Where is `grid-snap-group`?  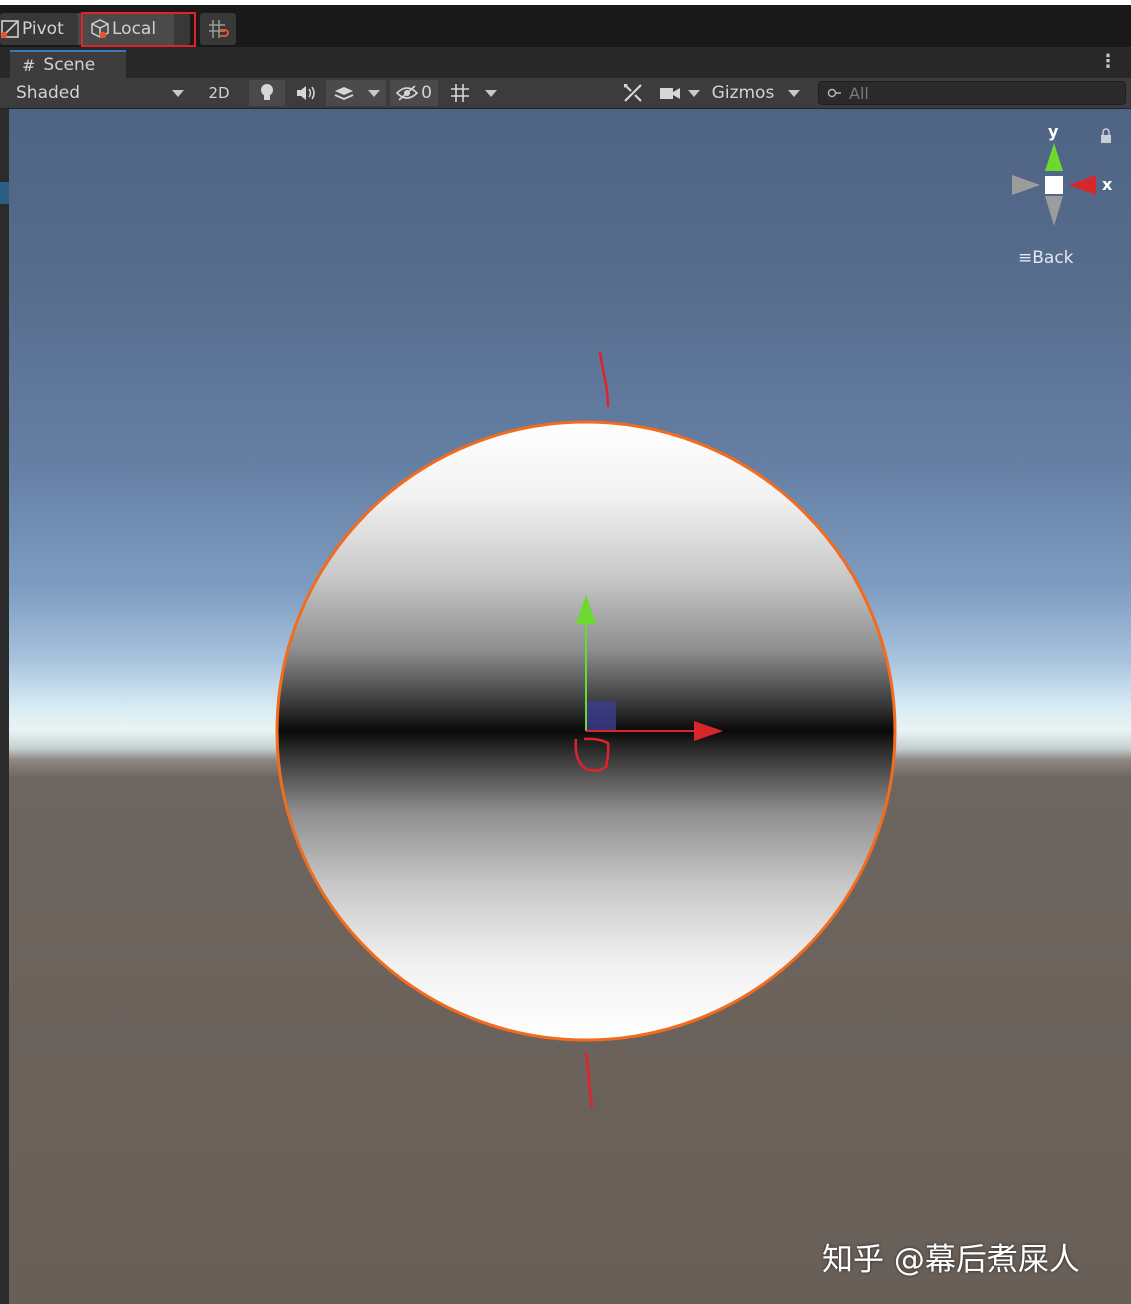 grid-snap-group is located at coordinates (218, 29).